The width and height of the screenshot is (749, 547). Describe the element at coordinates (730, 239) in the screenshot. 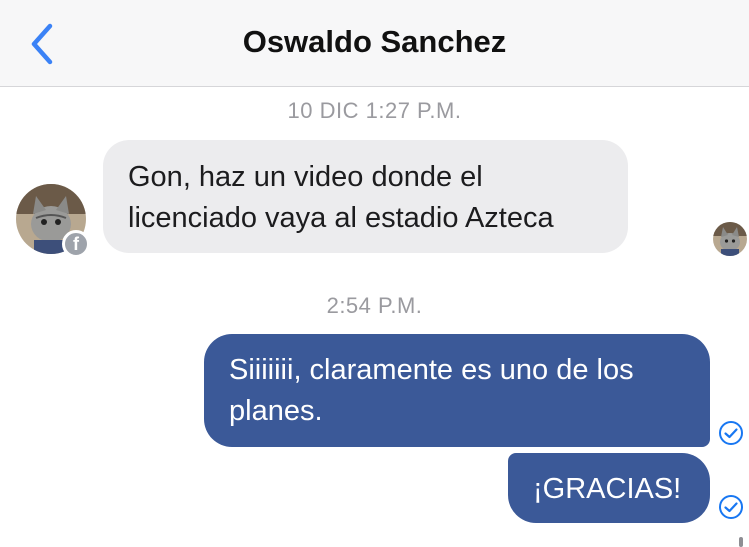

I see `read-receipt-avatar` at that location.